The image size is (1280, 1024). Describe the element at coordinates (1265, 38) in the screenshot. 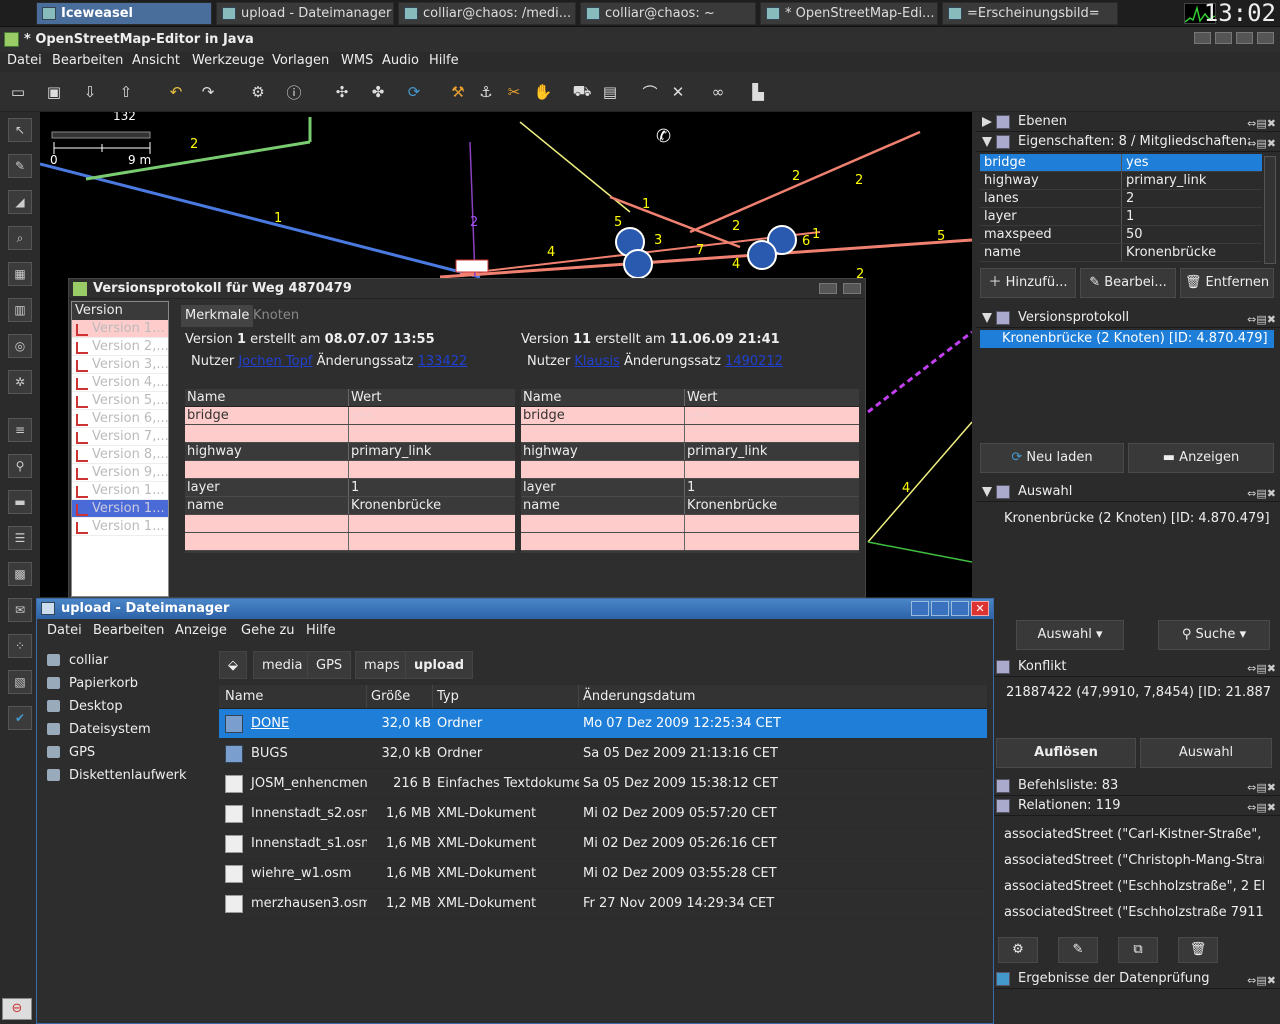

I see `close-button` at that location.